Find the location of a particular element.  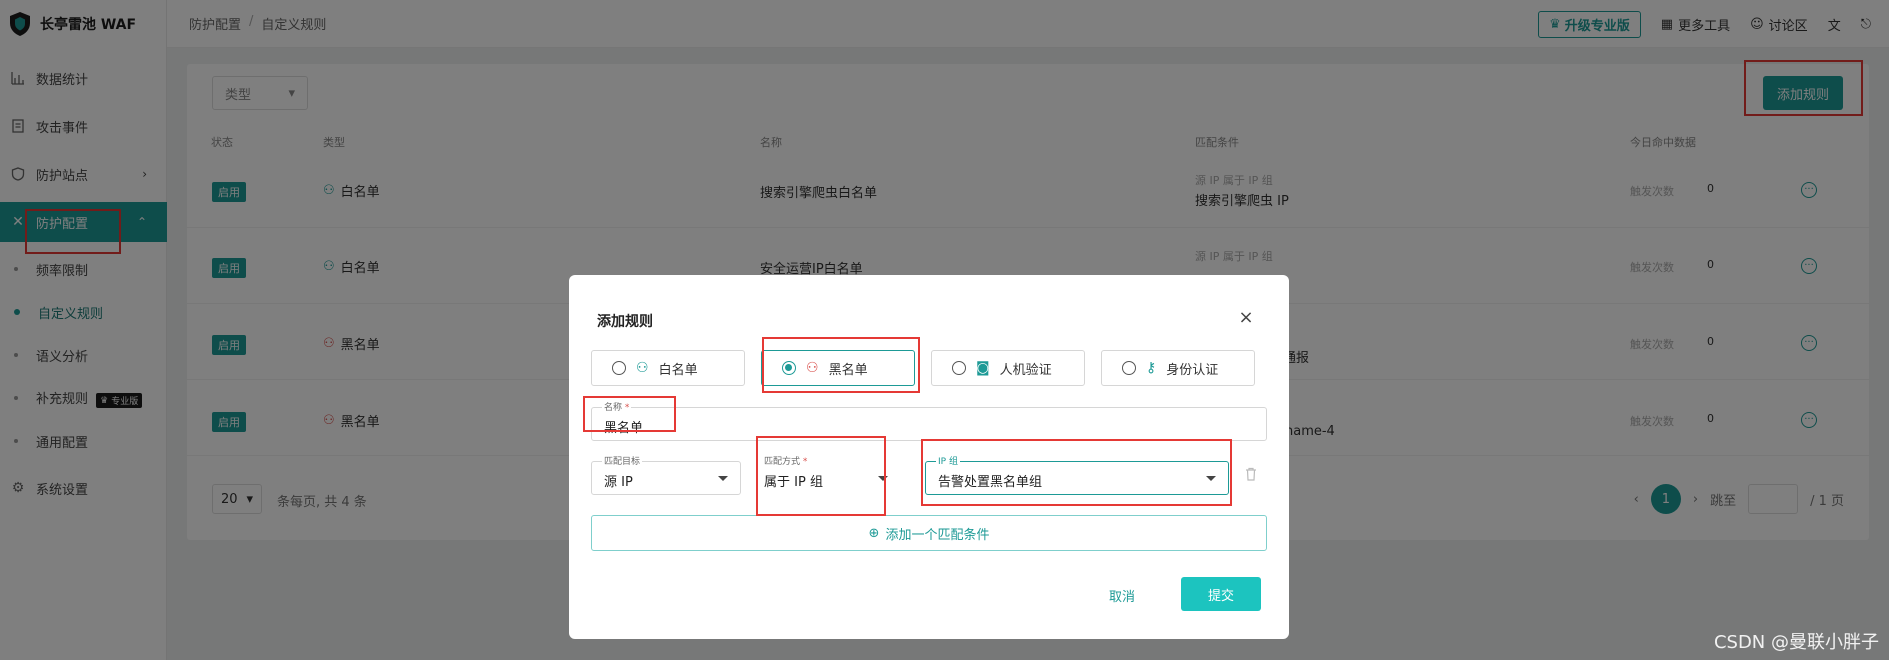

rule-type-auth: ⚷ 身份认证 is located at coordinates (1178, 368).